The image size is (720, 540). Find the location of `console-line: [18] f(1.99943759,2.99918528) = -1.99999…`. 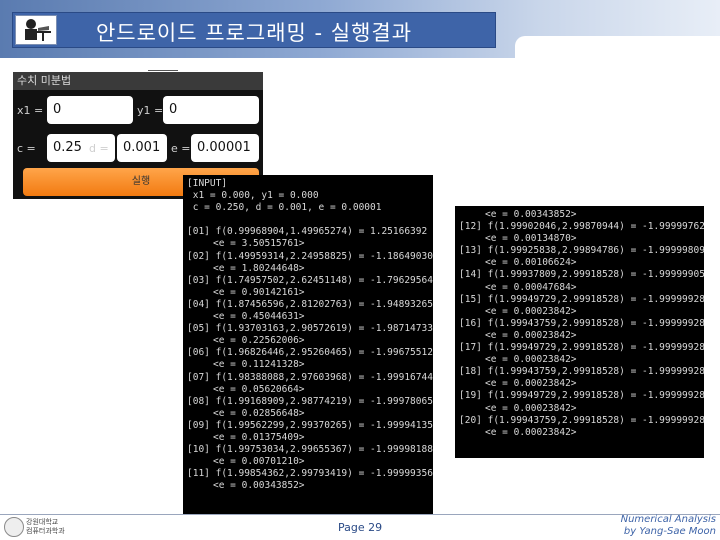

console-line: [18] f(1.99943759,2.99918528) = -1.99999… is located at coordinates (581, 372).